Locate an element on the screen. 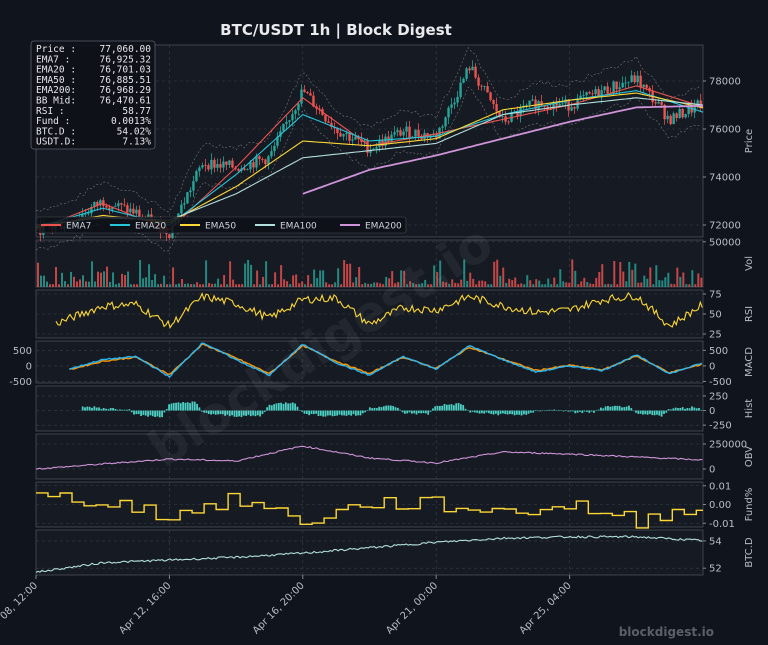 The image size is (768, 645). y-tick-label: 50000 is located at coordinates (725, 242).